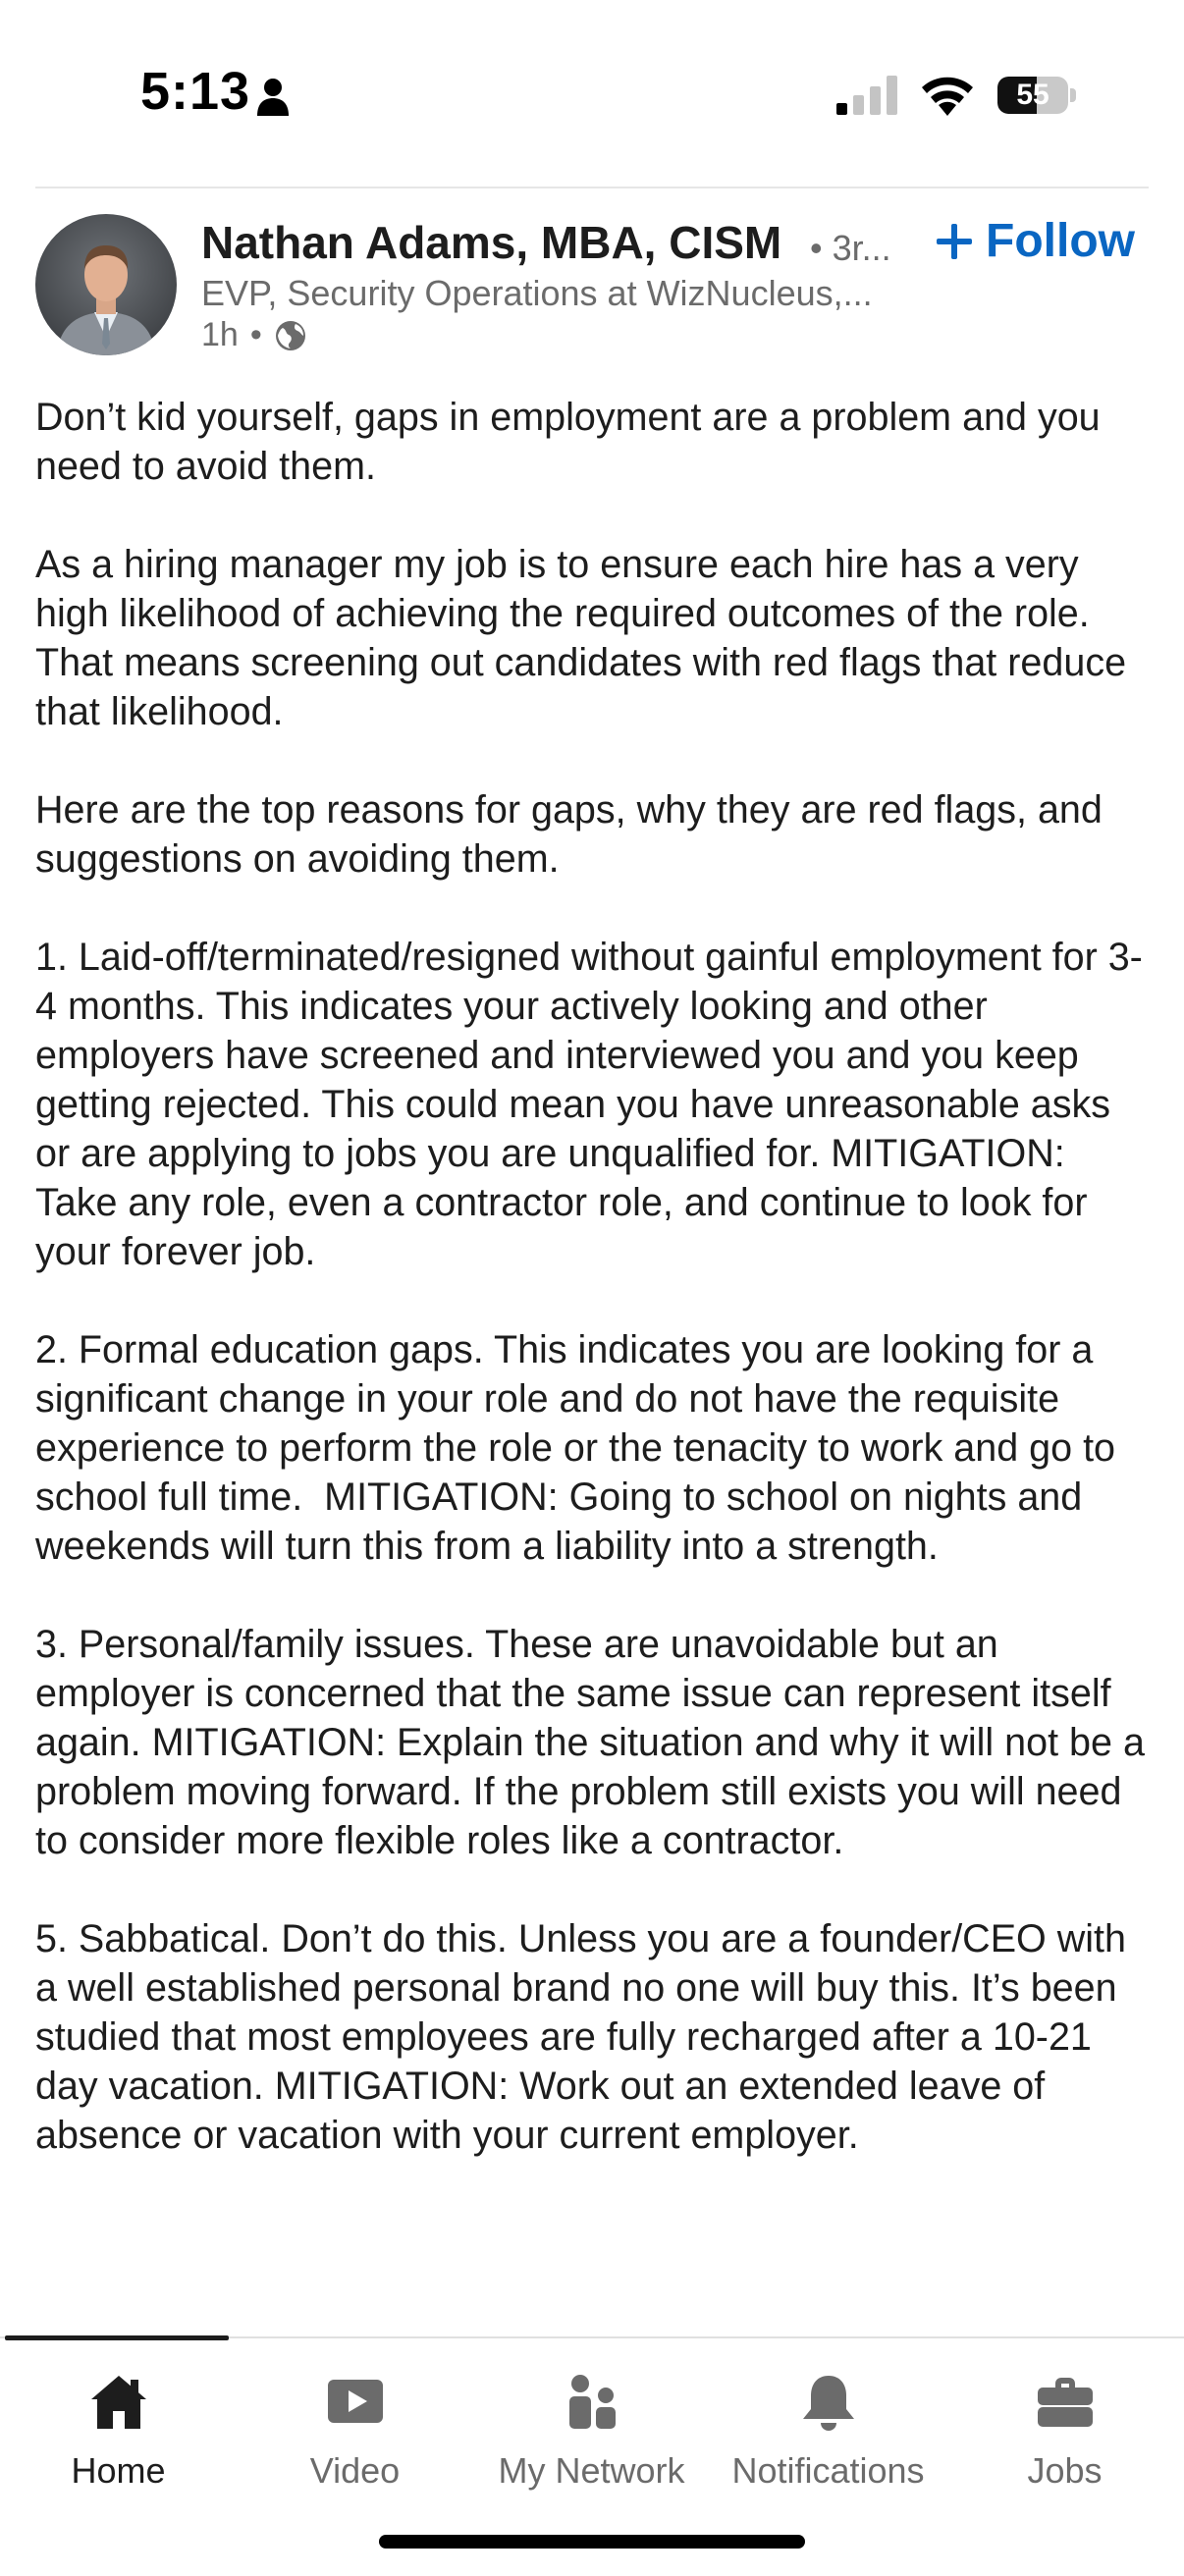  I want to click on status-indicators: 55, so click(956, 95).